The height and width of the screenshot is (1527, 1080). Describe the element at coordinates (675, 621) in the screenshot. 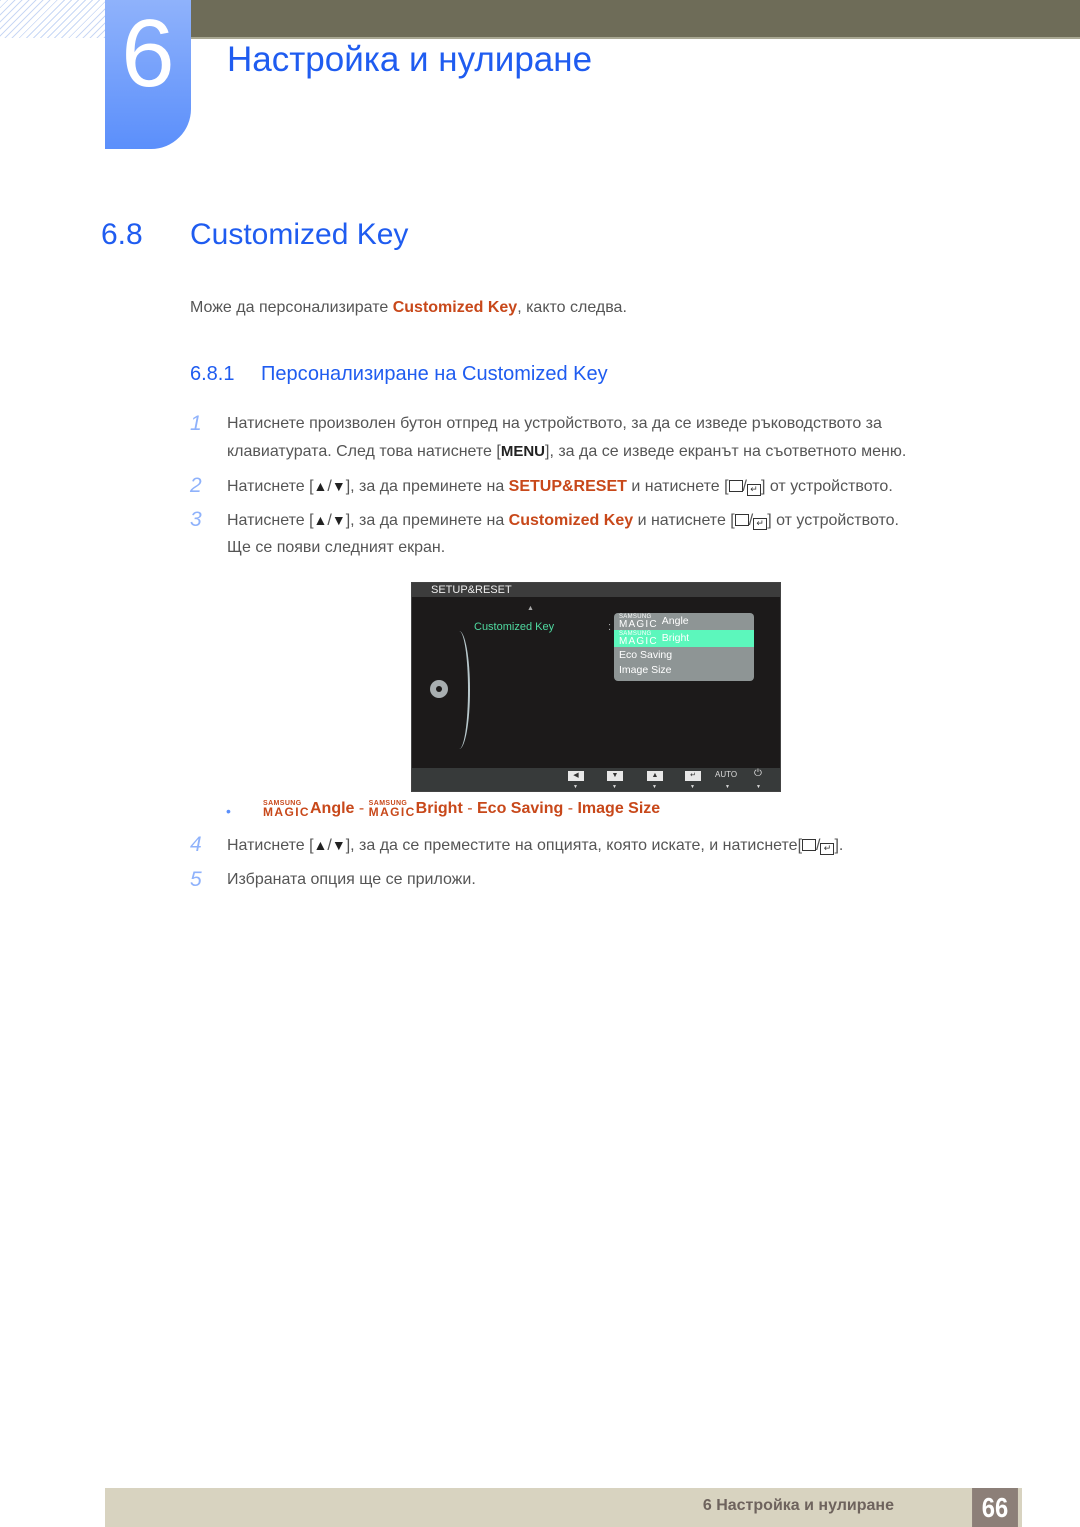

I see `option-label: Angle` at that location.